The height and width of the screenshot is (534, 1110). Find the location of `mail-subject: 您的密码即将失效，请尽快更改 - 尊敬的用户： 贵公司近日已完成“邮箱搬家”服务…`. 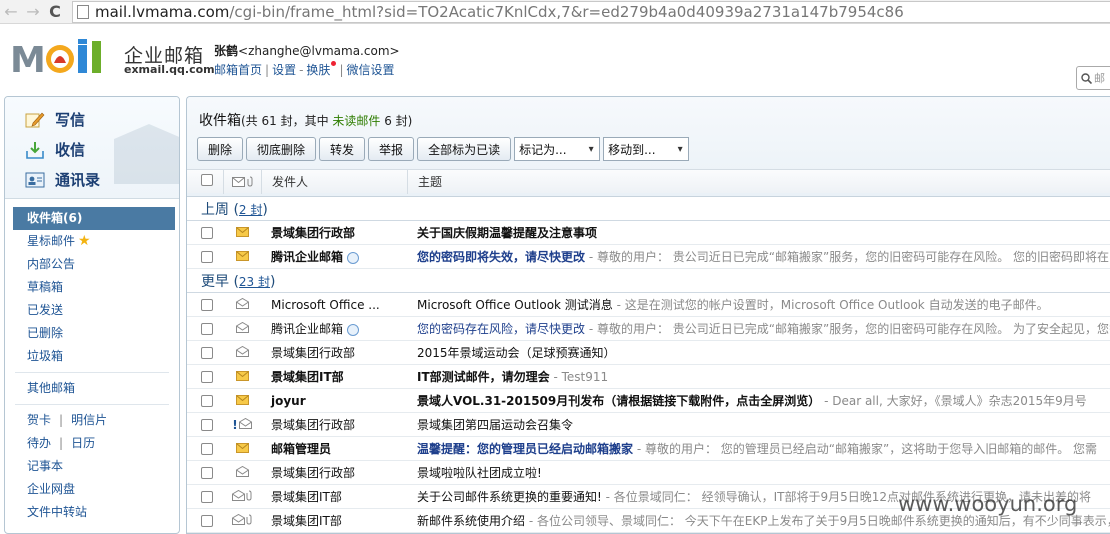

mail-subject: 您的密码即将失效，请尽快更改 - 尊敬的用户： 贵公司近日已完成“邮箱搬家”服务… is located at coordinates (758, 256).